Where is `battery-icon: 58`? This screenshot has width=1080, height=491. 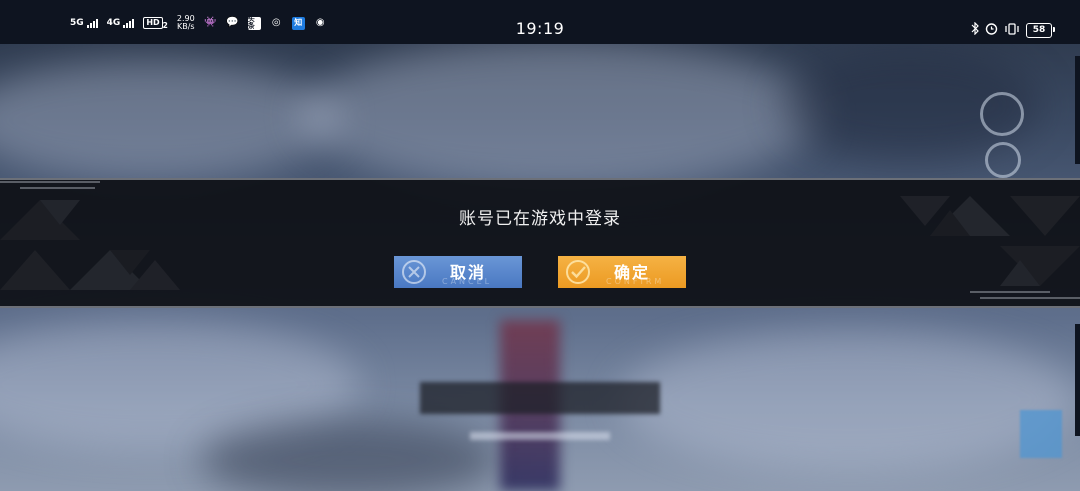
battery-icon: 58 is located at coordinates (1040, 30).